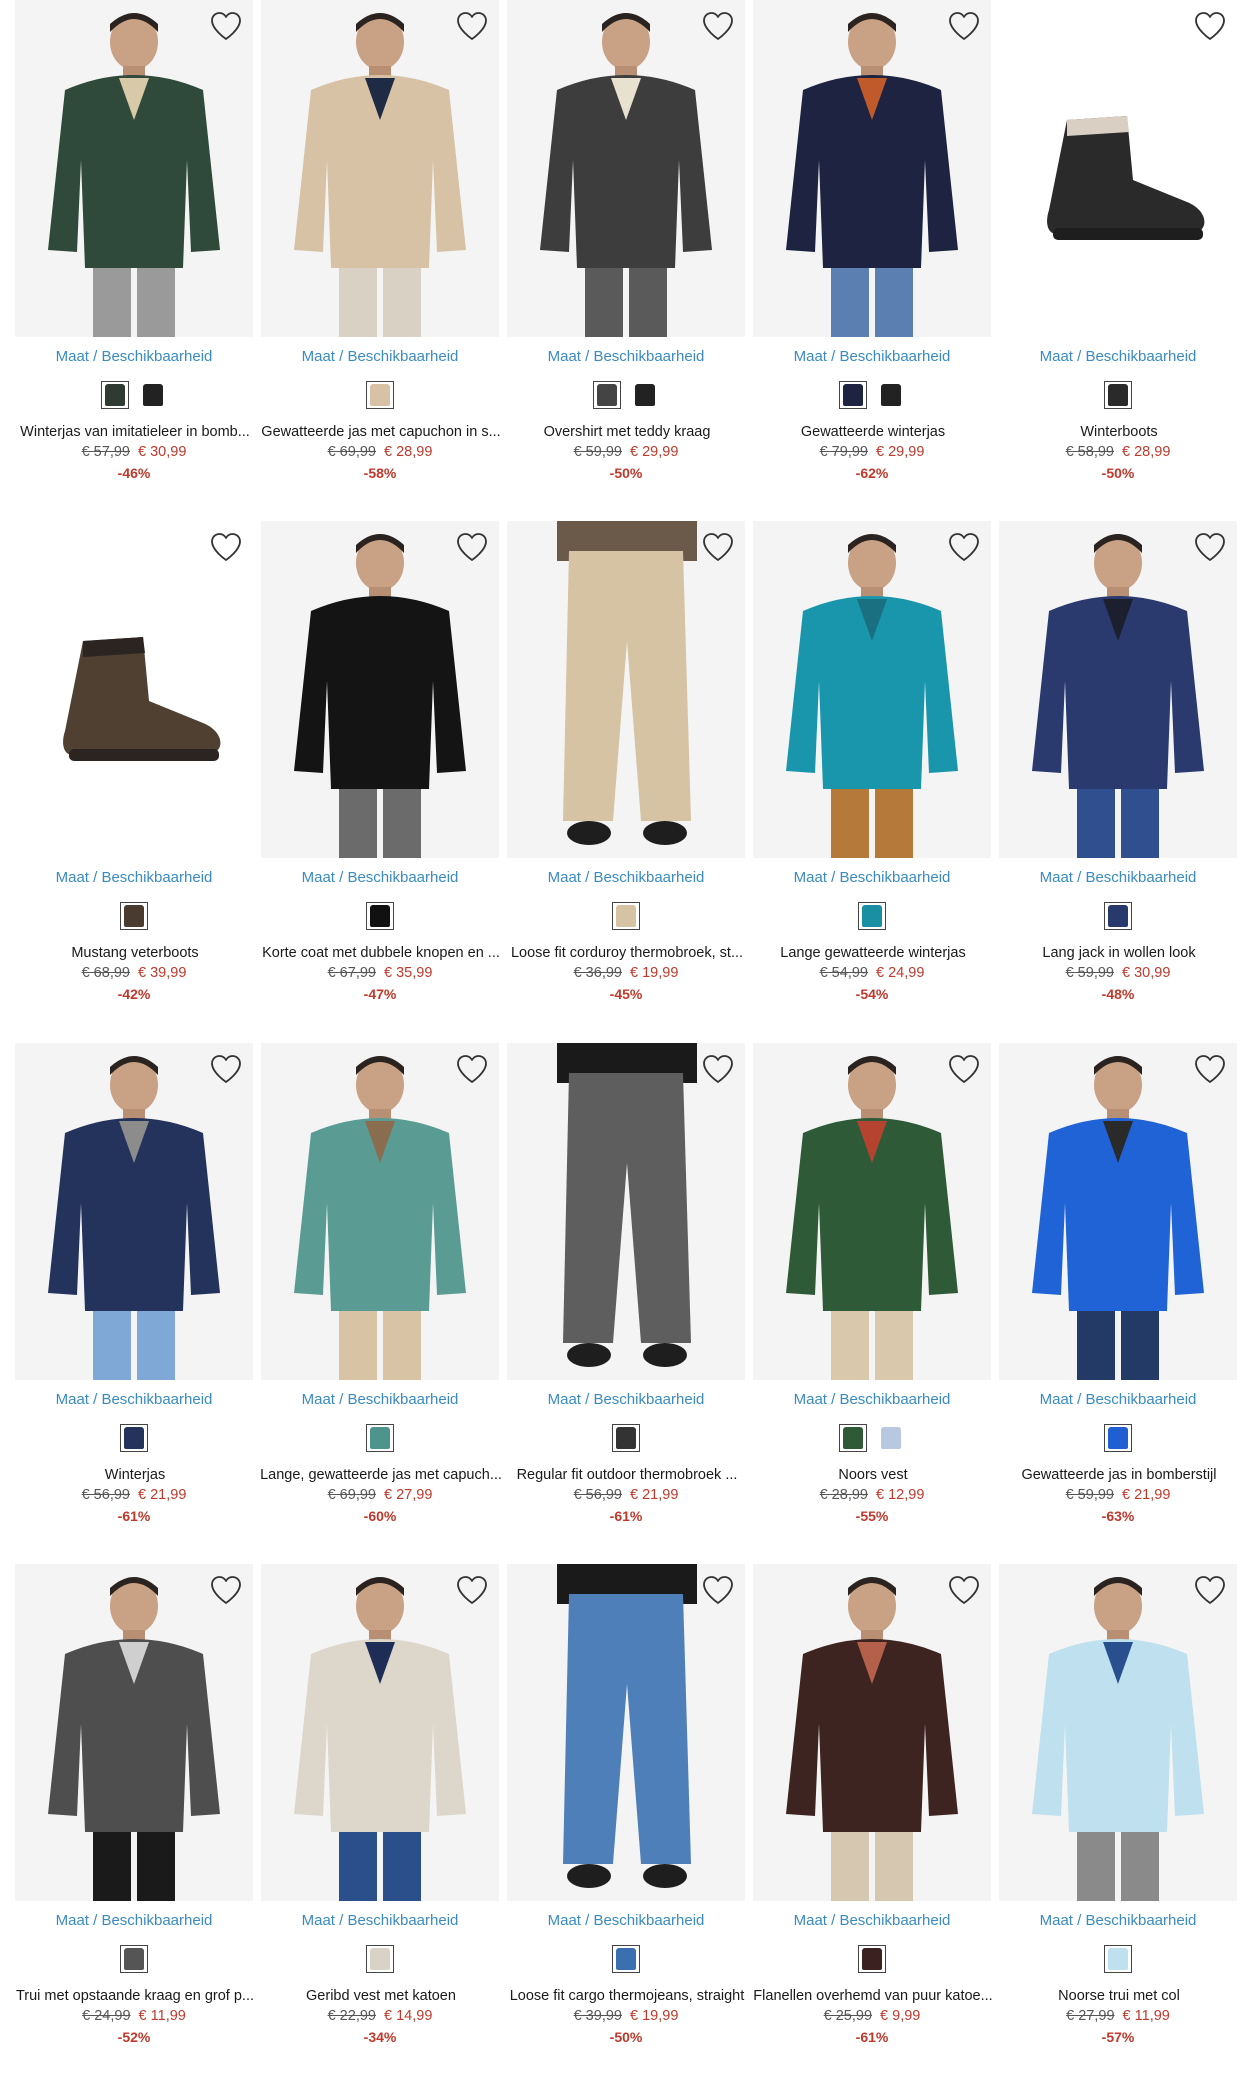 The image size is (1250, 2082). I want to click on product-name: Loose fit cargo thermojeans, straight, so click(627, 1996).